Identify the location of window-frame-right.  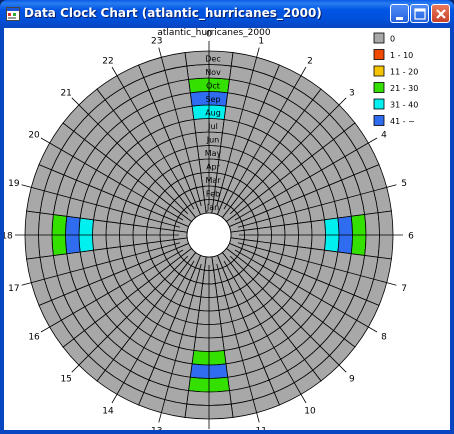
(452, 231).